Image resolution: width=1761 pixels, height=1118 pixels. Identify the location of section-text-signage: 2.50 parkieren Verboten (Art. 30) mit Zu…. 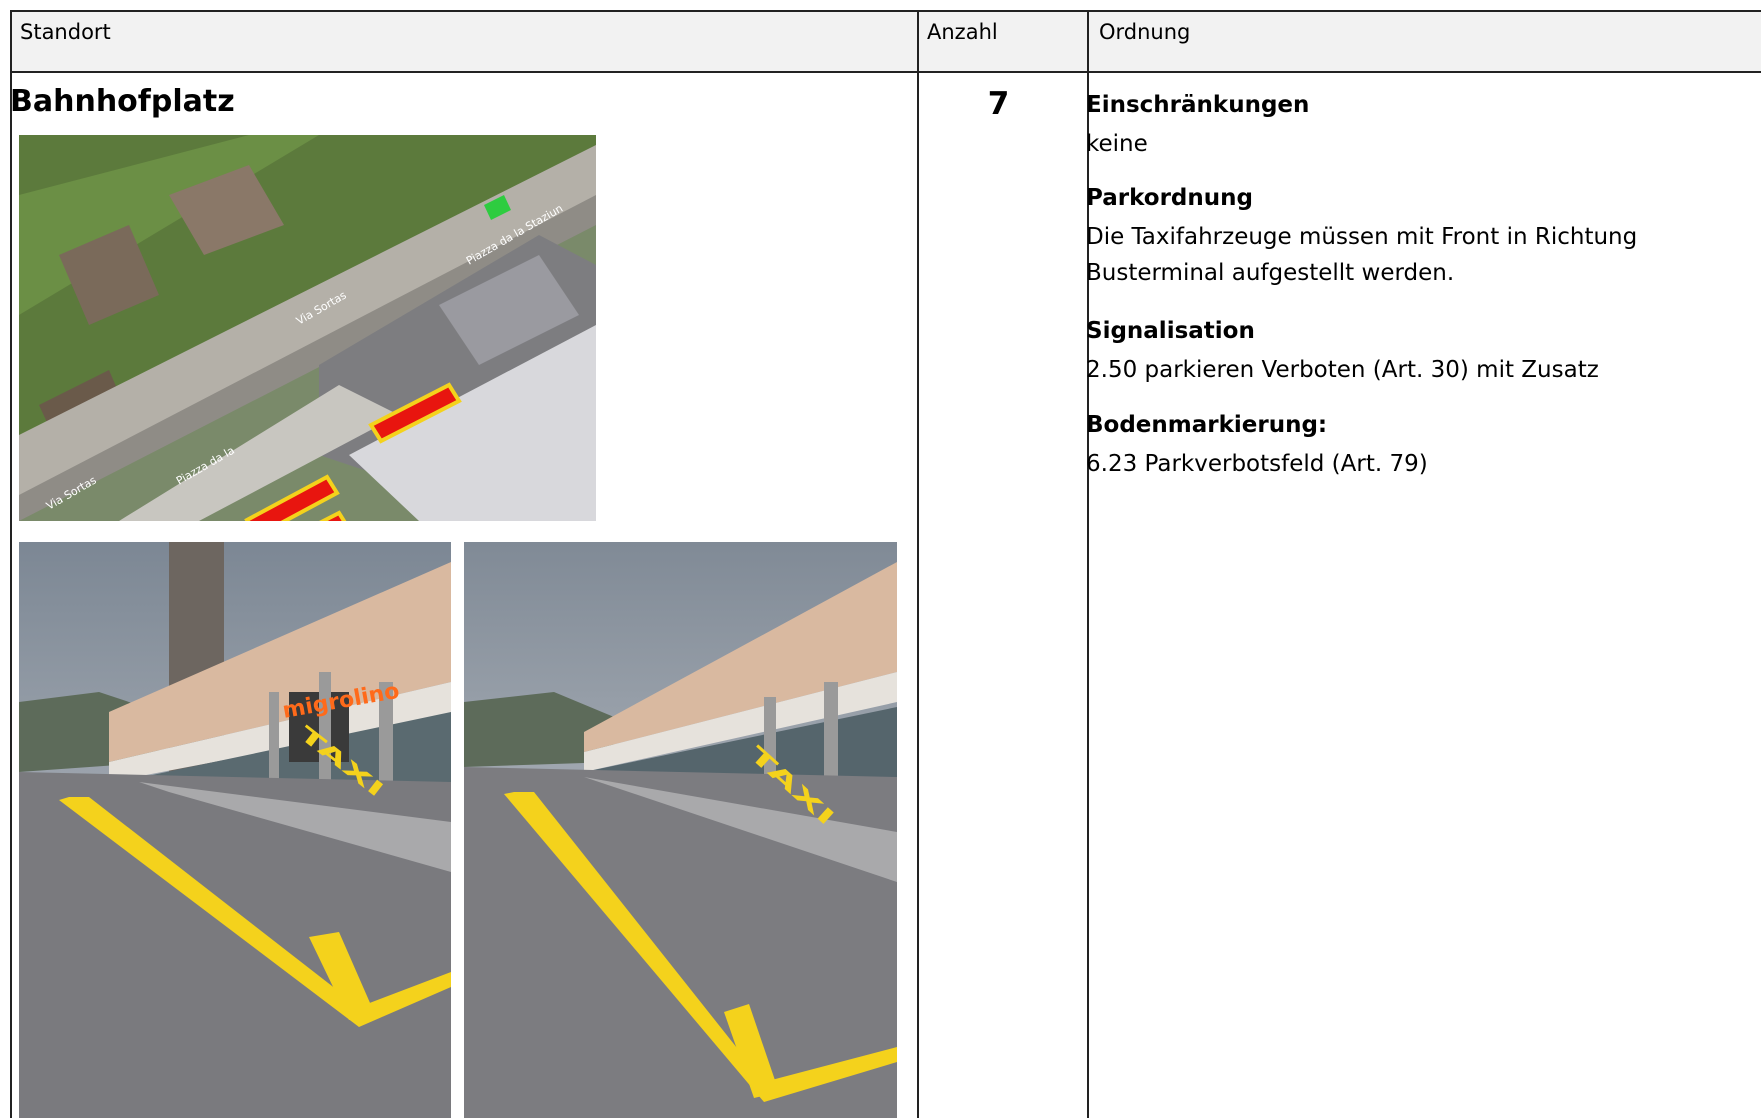
(1342, 370).